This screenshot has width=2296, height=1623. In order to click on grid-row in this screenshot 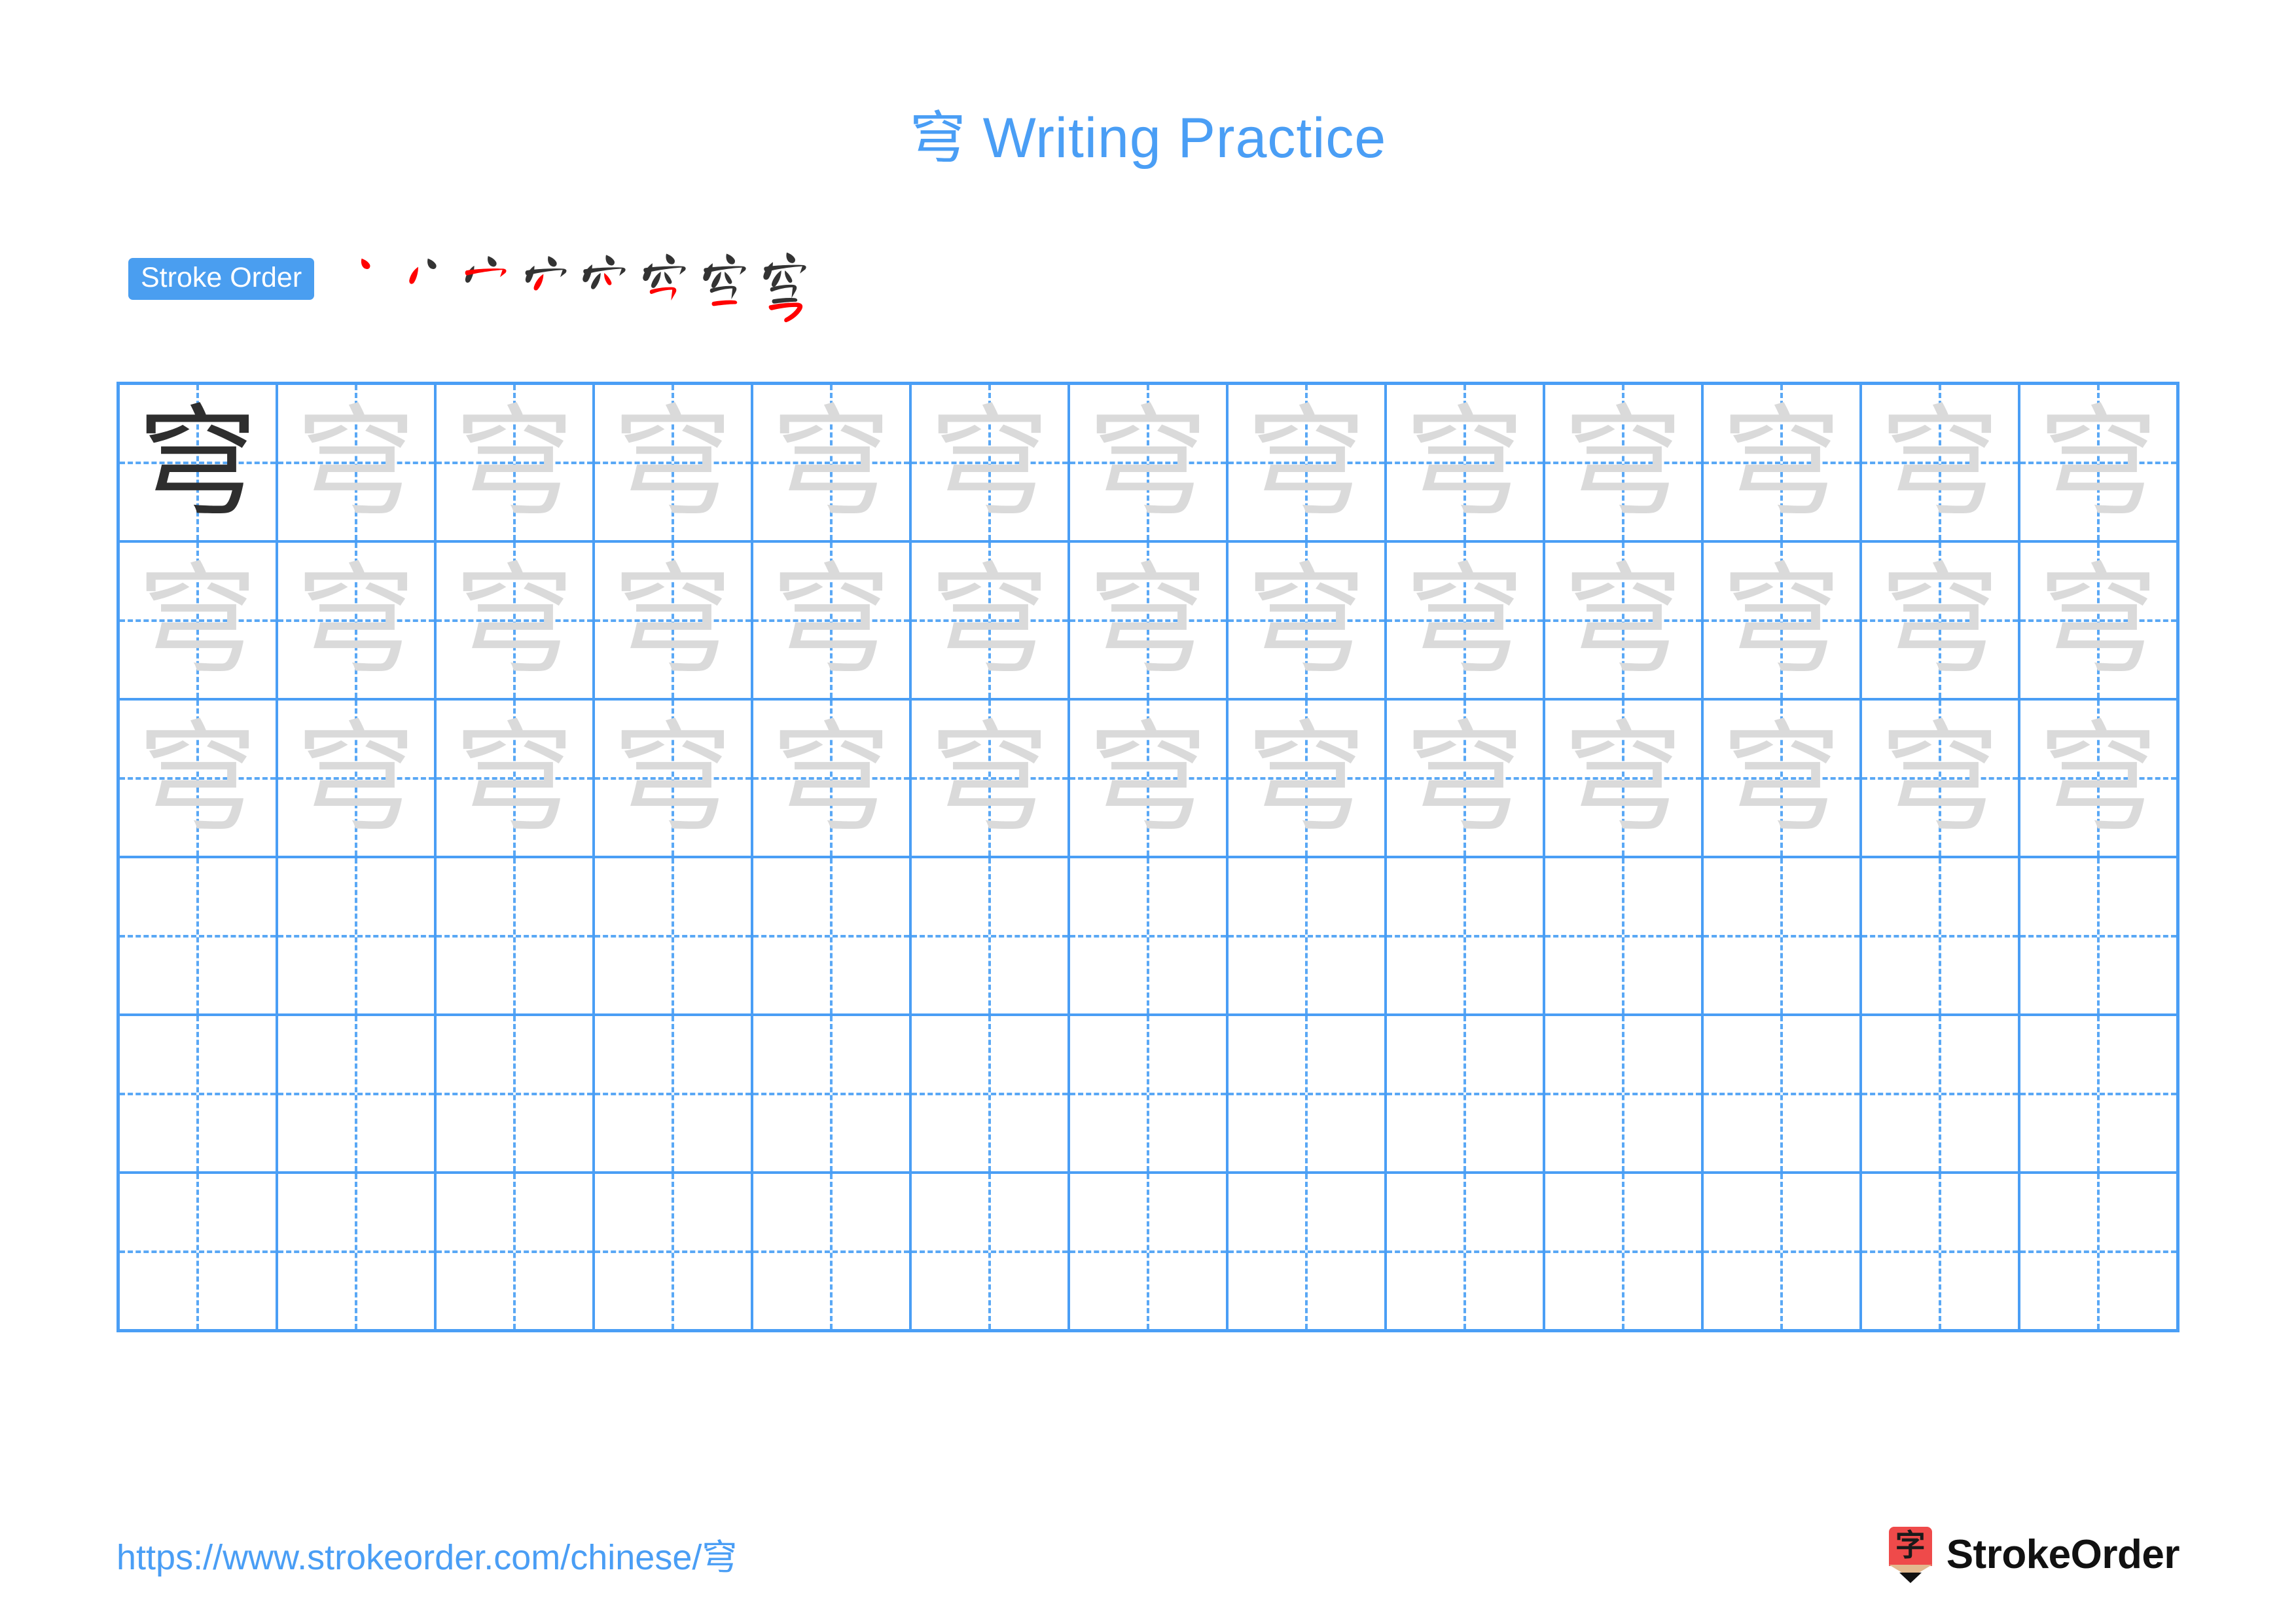, I will do `click(1148, 1251)`.